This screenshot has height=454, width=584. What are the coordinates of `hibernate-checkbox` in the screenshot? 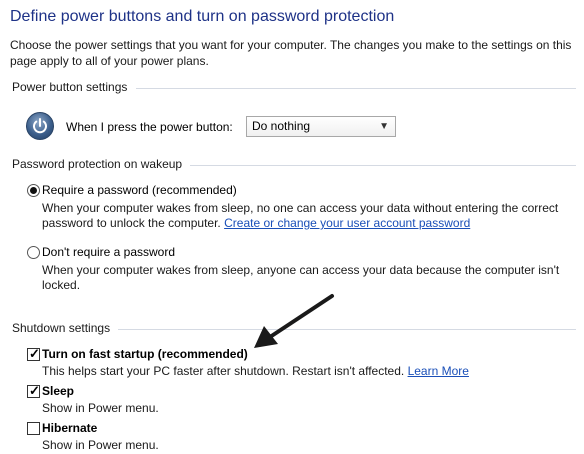 It's located at (33, 428).